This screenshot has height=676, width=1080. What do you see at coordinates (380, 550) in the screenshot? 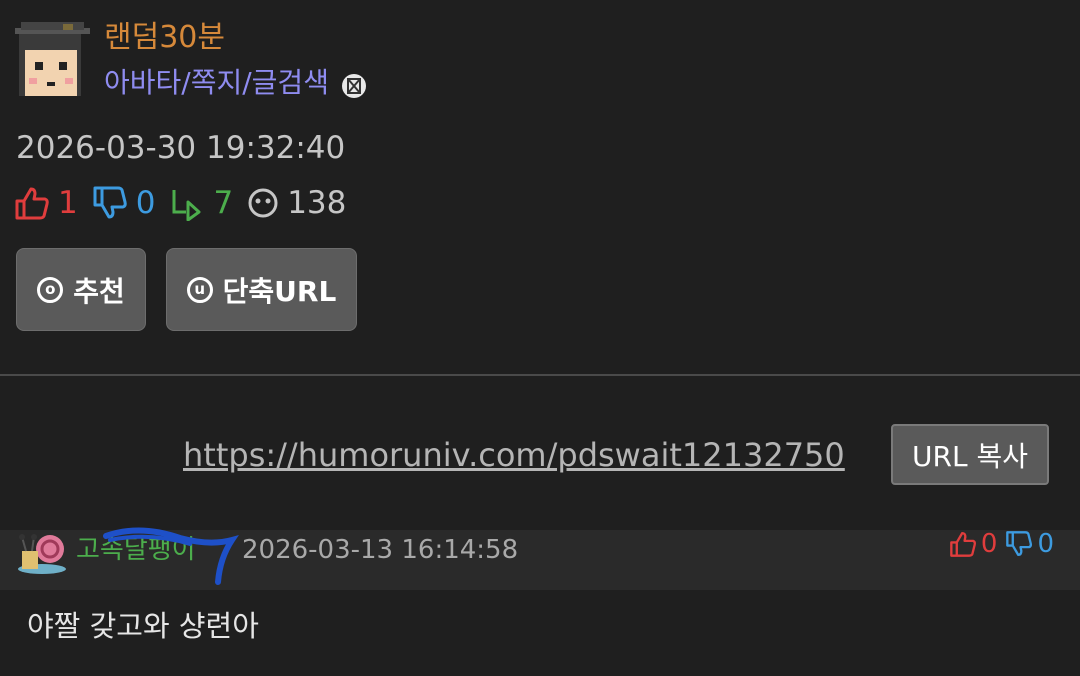
I see `comment-date: 2026-03-13 16:14:58` at bounding box center [380, 550].